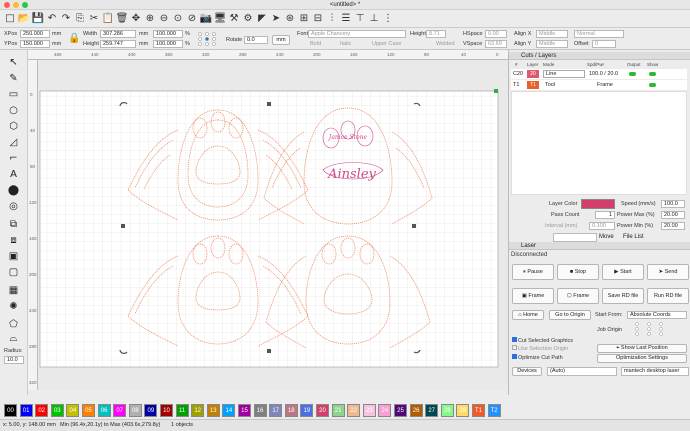  Describe the element at coordinates (213, 410) in the screenshot. I see `palette-swatch-13: 13` at that location.